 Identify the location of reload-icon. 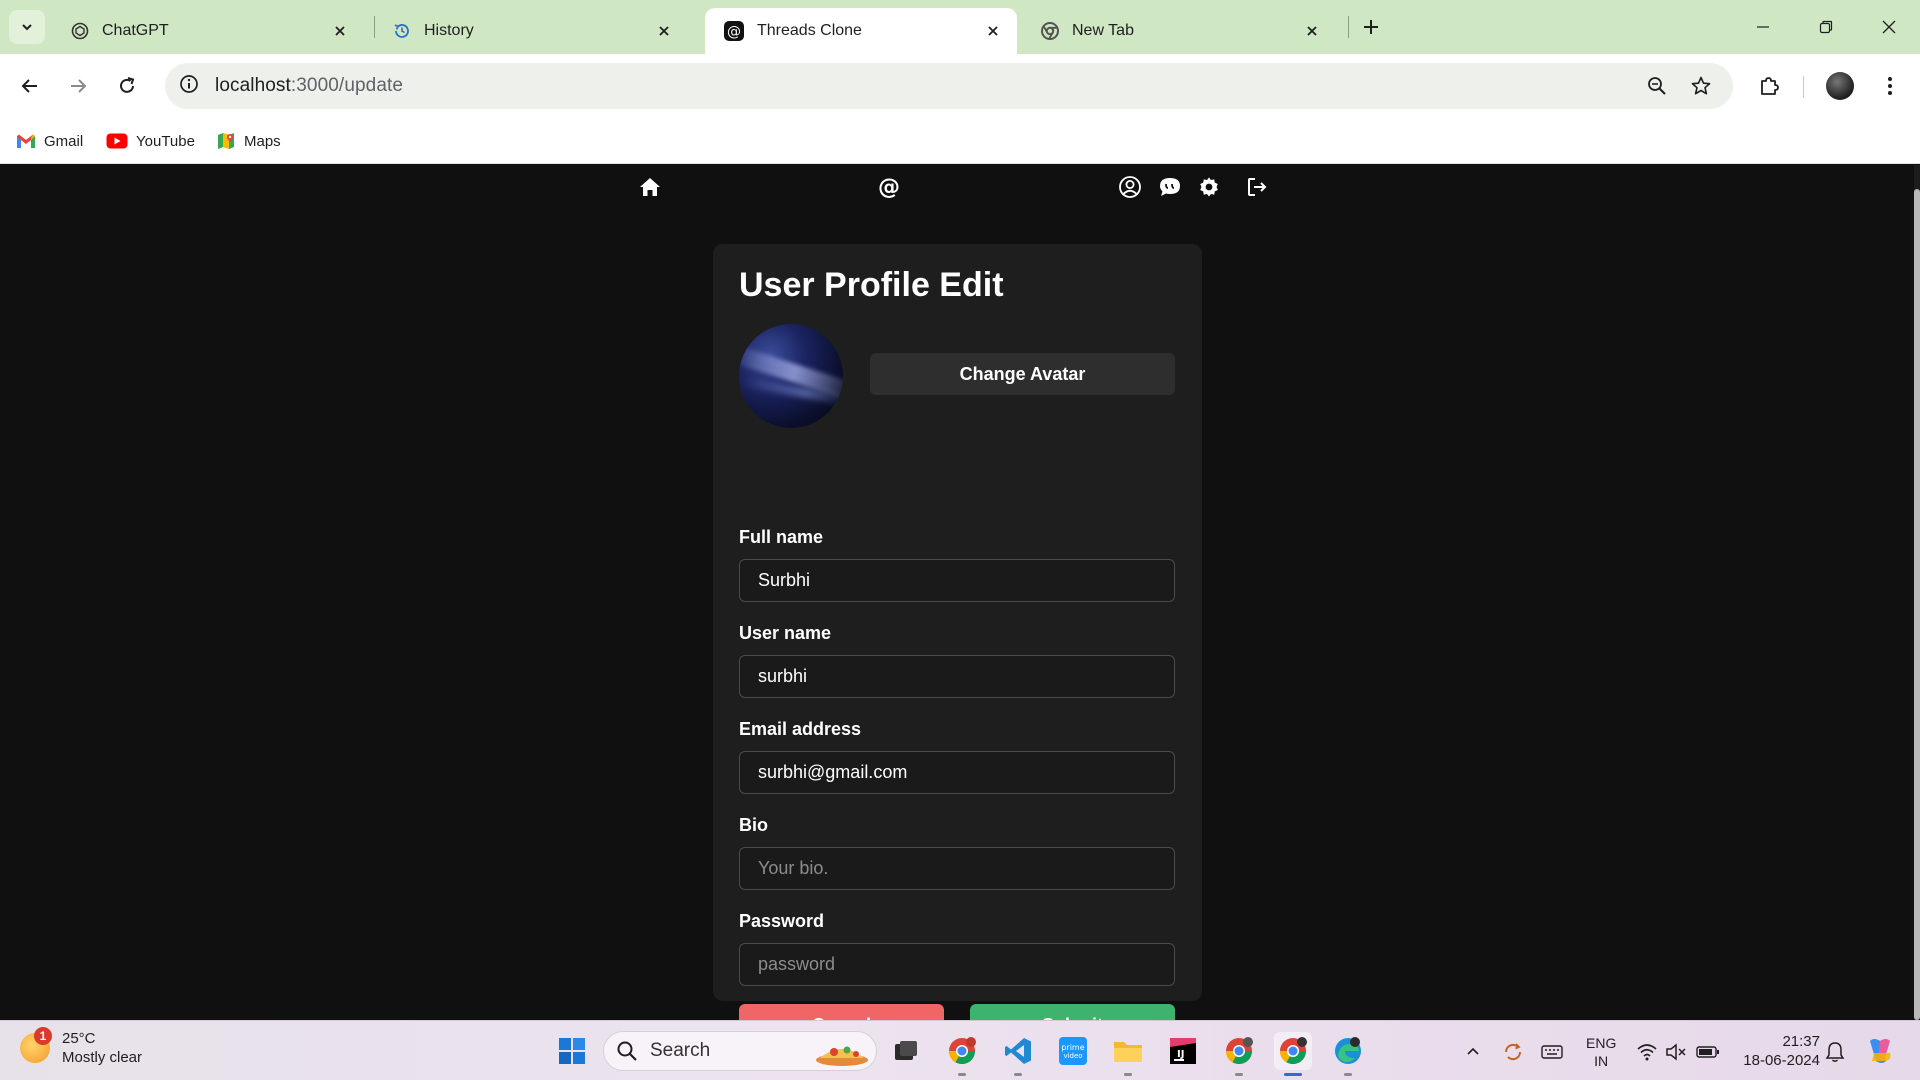
(127, 85).